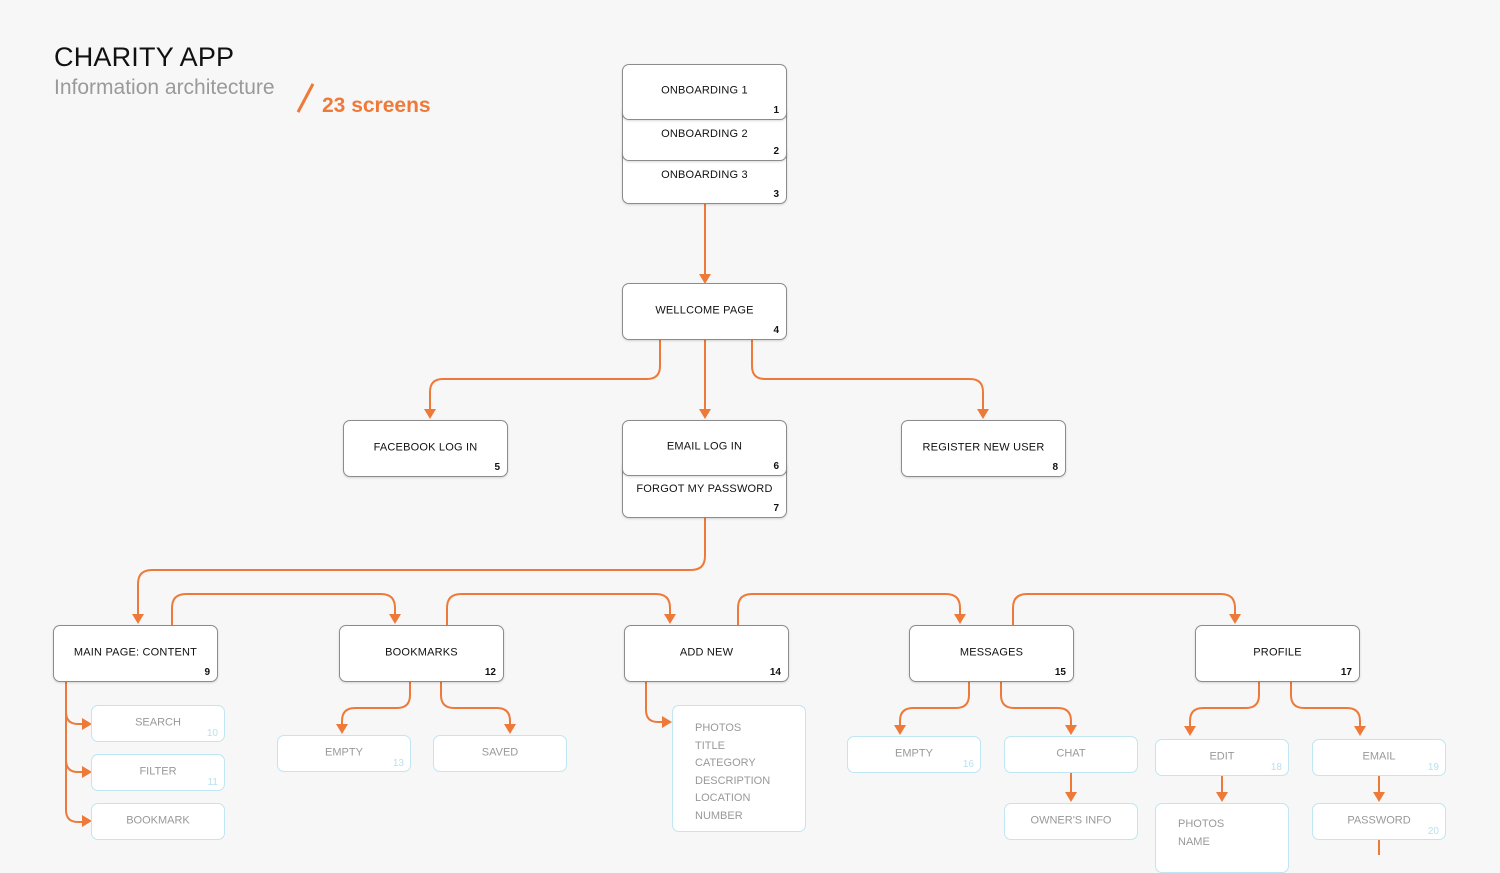 Image resolution: width=1500 pixels, height=873 pixels. What do you see at coordinates (207, 672) in the screenshot?
I see `node-number: 9` at bounding box center [207, 672].